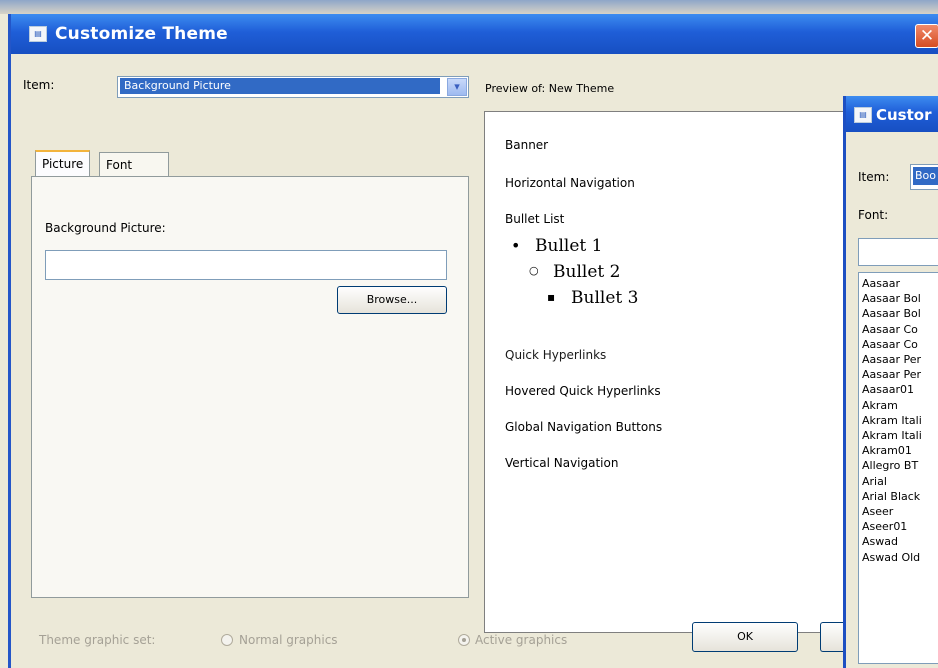  What do you see at coordinates (39, 85) in the screenshot?
I see `item-label: Item:` at bounding box center [39, 85].